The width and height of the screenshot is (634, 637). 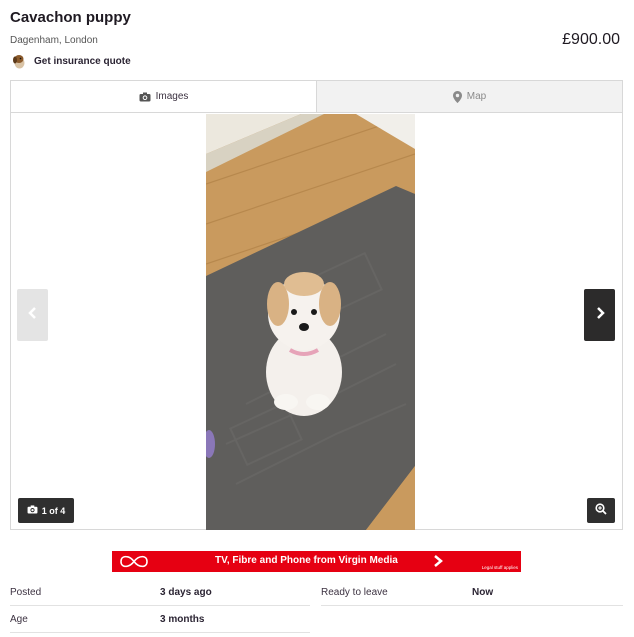 What do you see at coordinates (19, 61) in the screenshot?
I see `dog-avatar-icon` at bounding box center [19, 61].